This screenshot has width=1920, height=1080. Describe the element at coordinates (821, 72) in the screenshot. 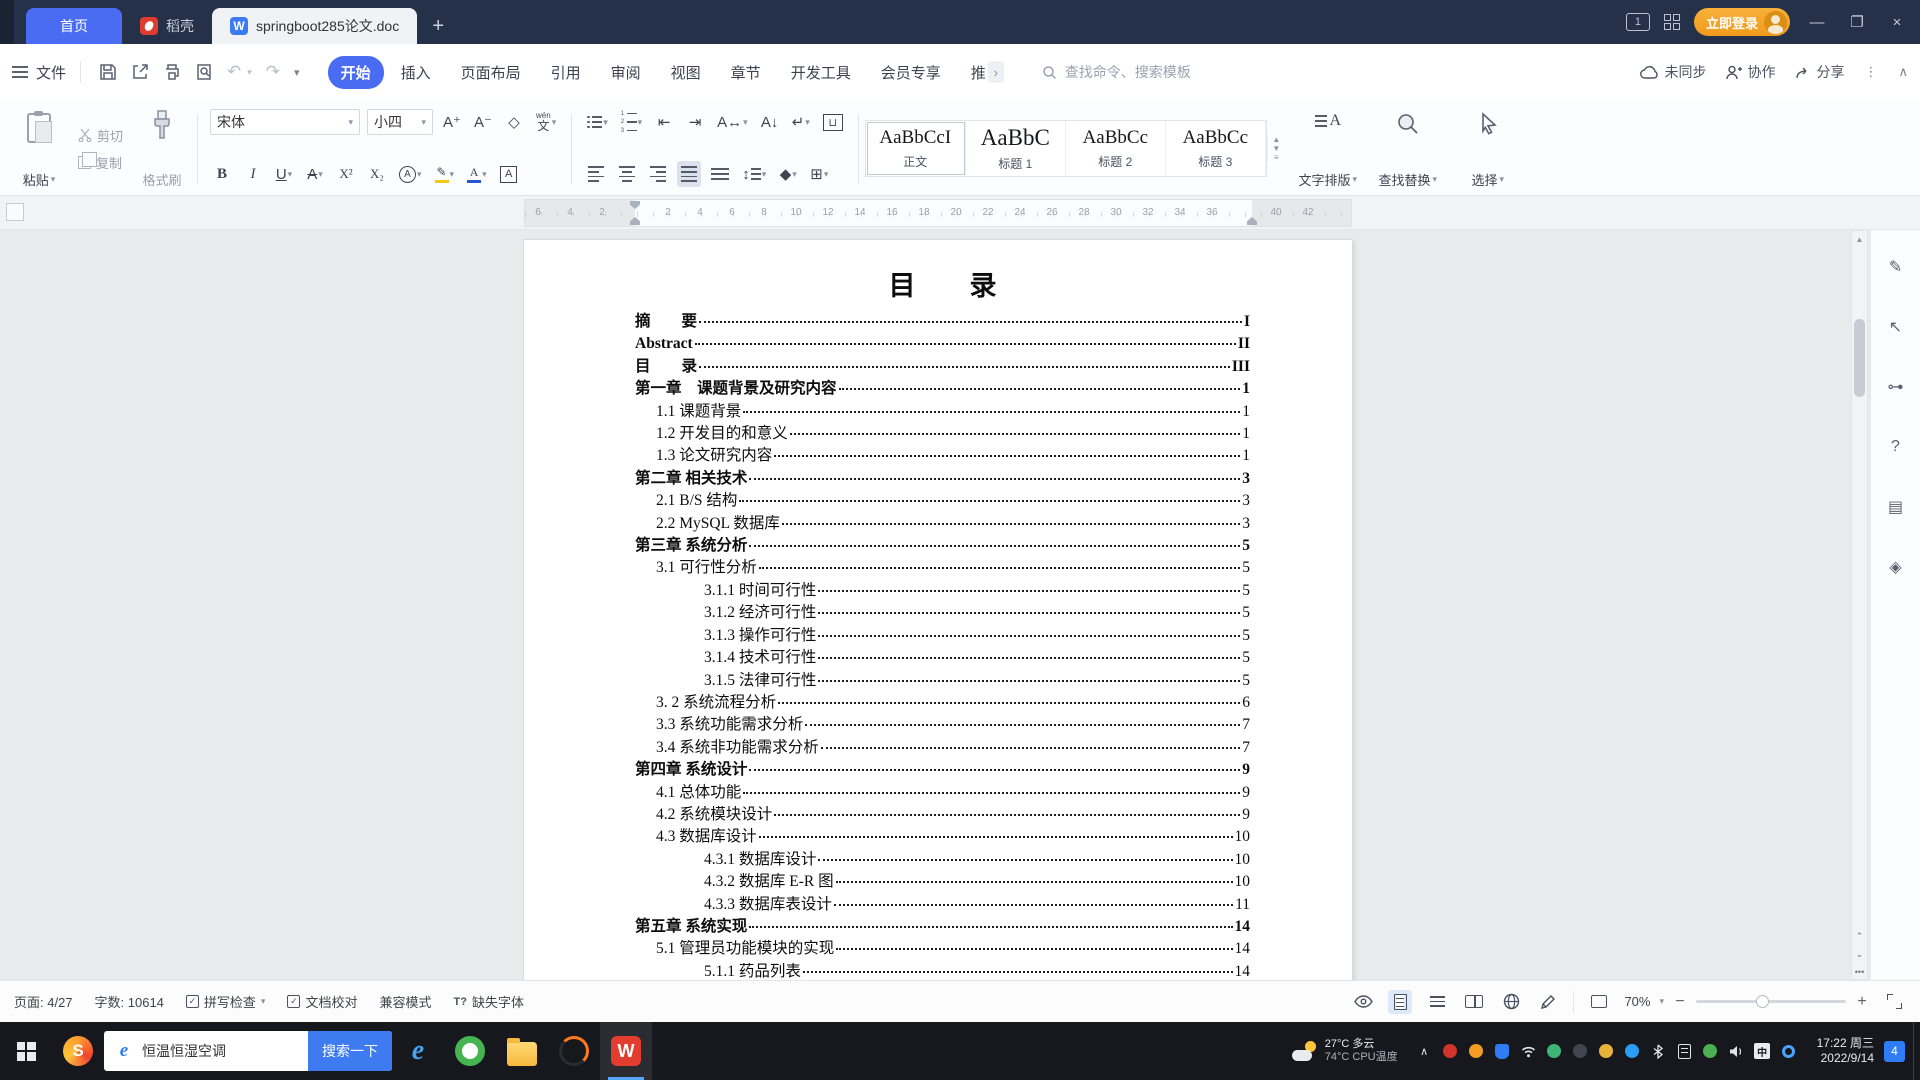

I see `menu-tab-8: 开发工具` at that location.